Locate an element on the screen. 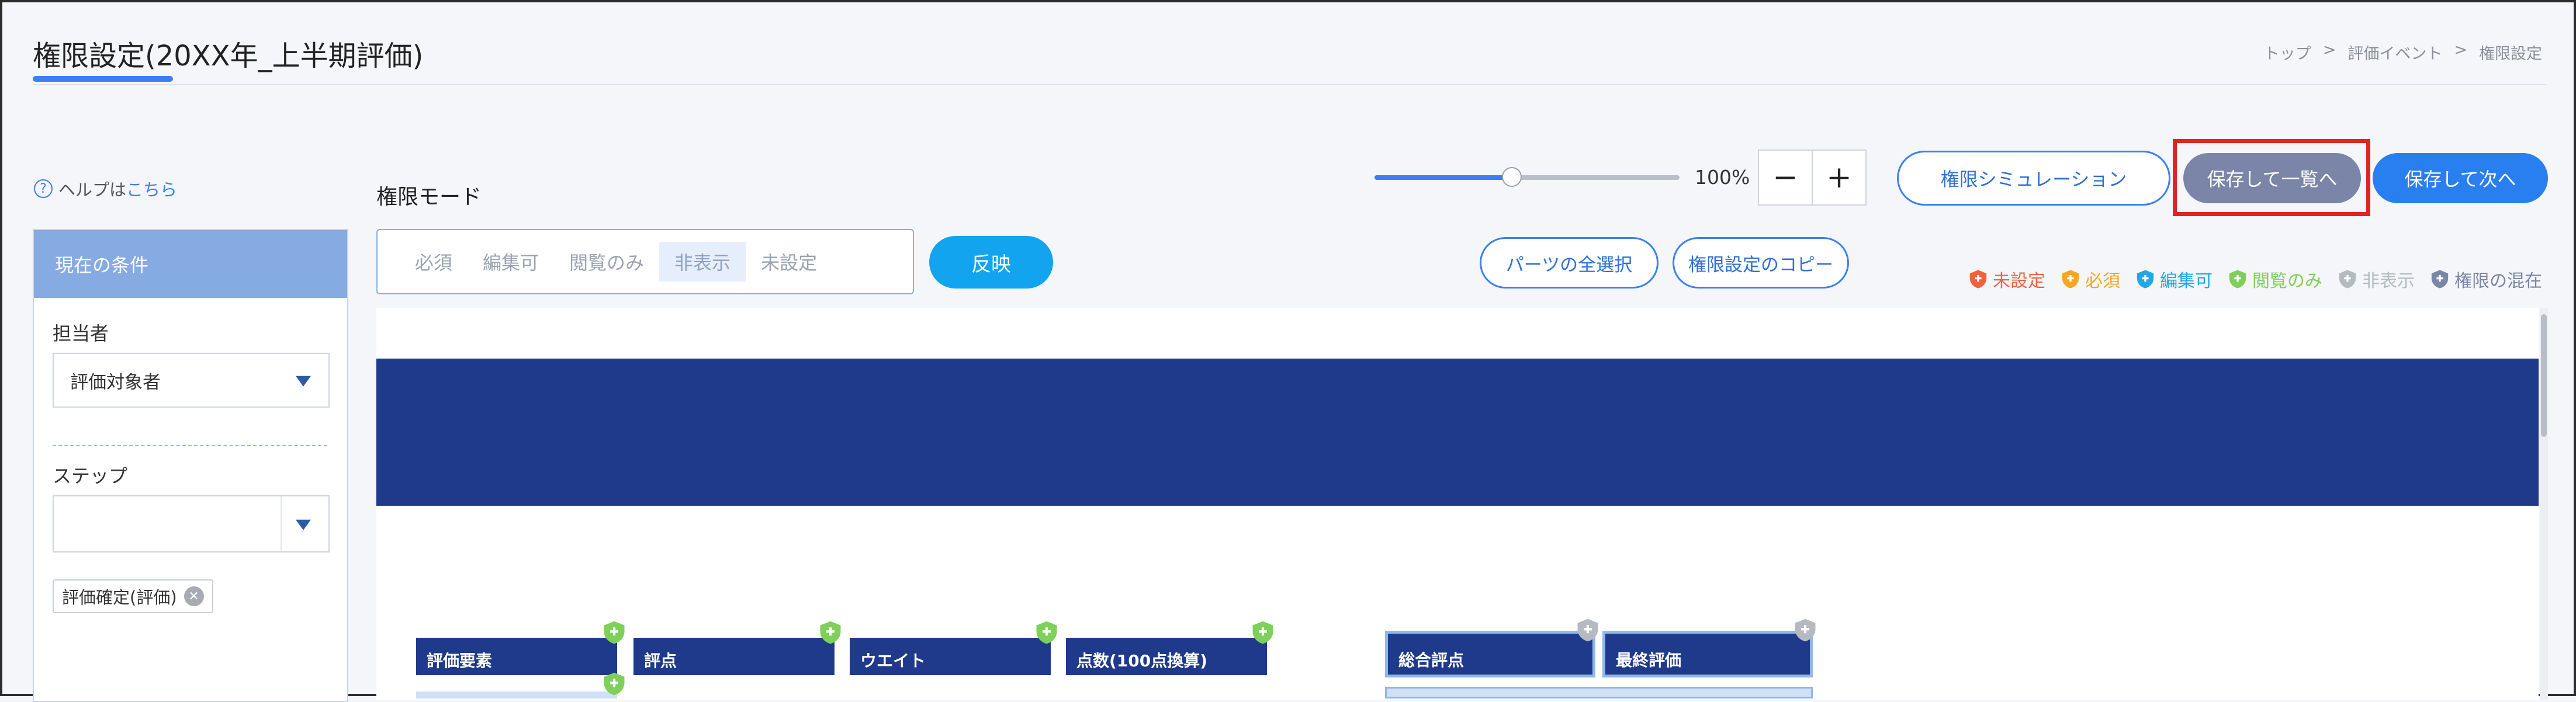  part-final-evaluation: 最終評価 is located at coordinates (1708, 654).